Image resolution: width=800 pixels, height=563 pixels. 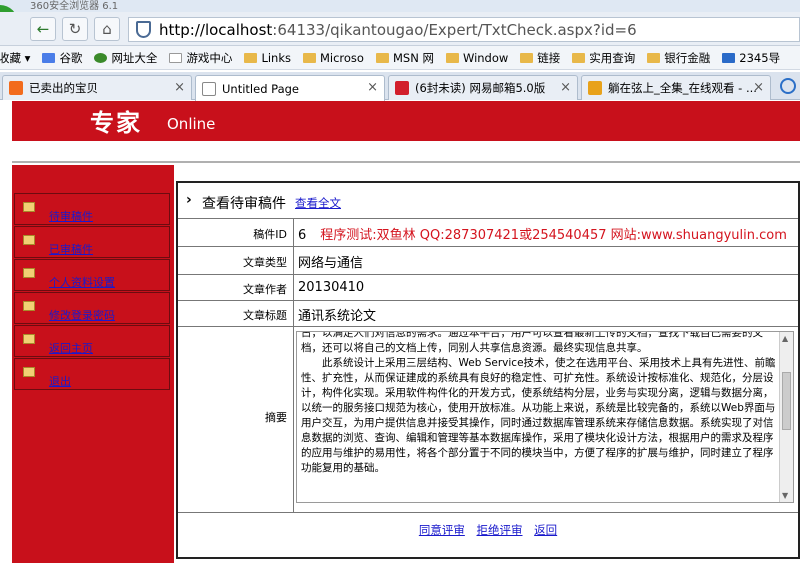 I want to click on page-icon, so click(x=209, y=88).